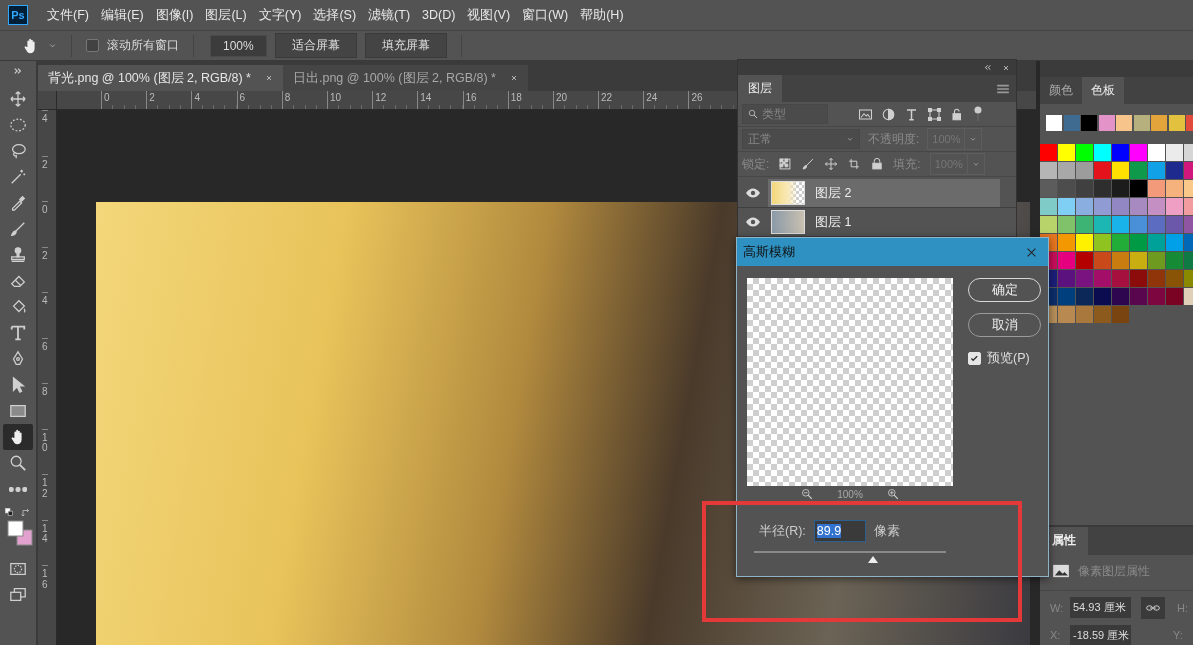 The height and width of the screenshot is (645, 1193). I want to click on menu-item: 文件(F), so click(68, 15).